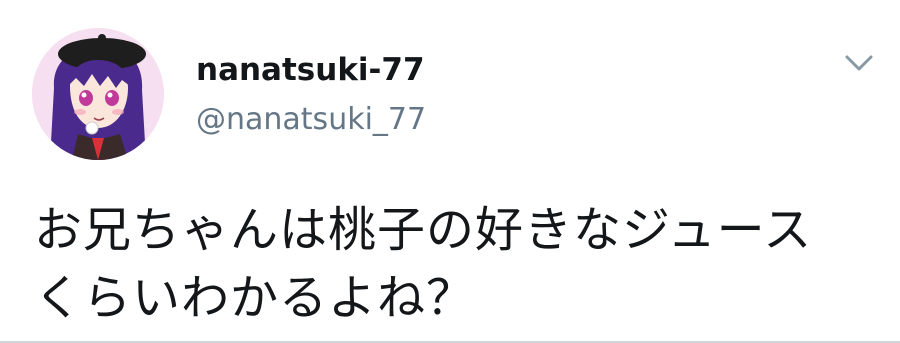 This screenshot has height=343, width=900. Describe the element at coordinates (859, 63) in the screenshot. I see `chevron-down-icon` at that location.